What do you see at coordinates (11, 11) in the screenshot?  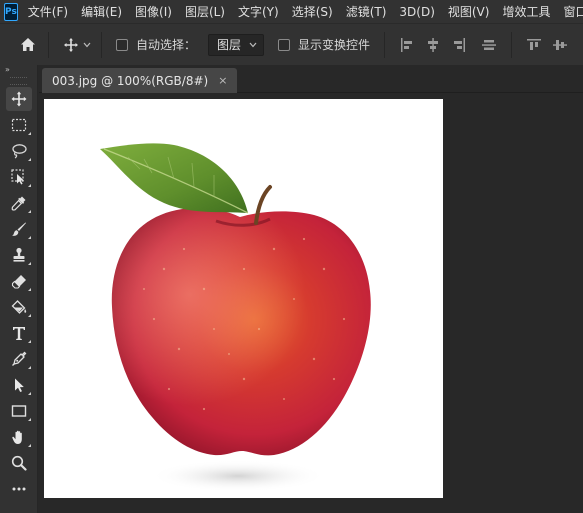 I see `photoshop-logo: Ps` at bounding box center [11, 11].